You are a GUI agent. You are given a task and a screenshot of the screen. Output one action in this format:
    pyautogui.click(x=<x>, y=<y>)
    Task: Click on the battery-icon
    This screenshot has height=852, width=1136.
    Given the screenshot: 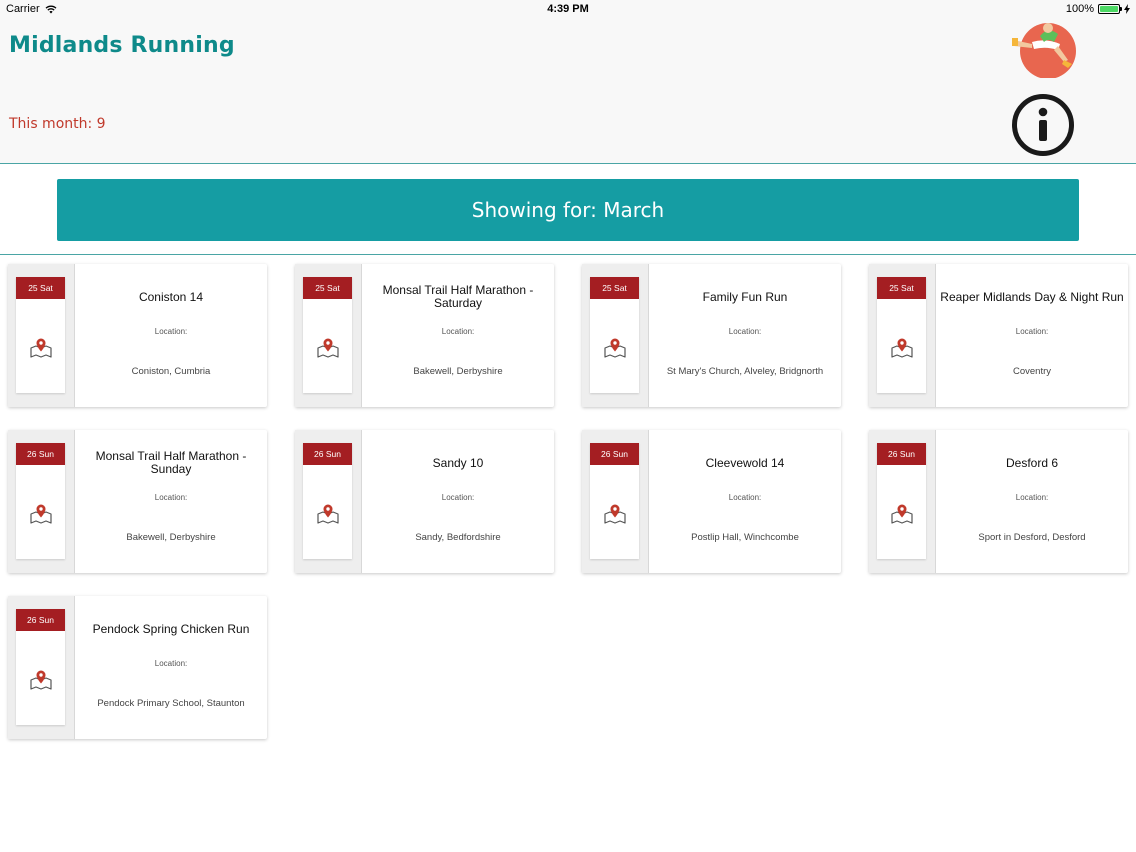 What is the action you would take?
    pyautogui.click(x=1110, y=9)
    